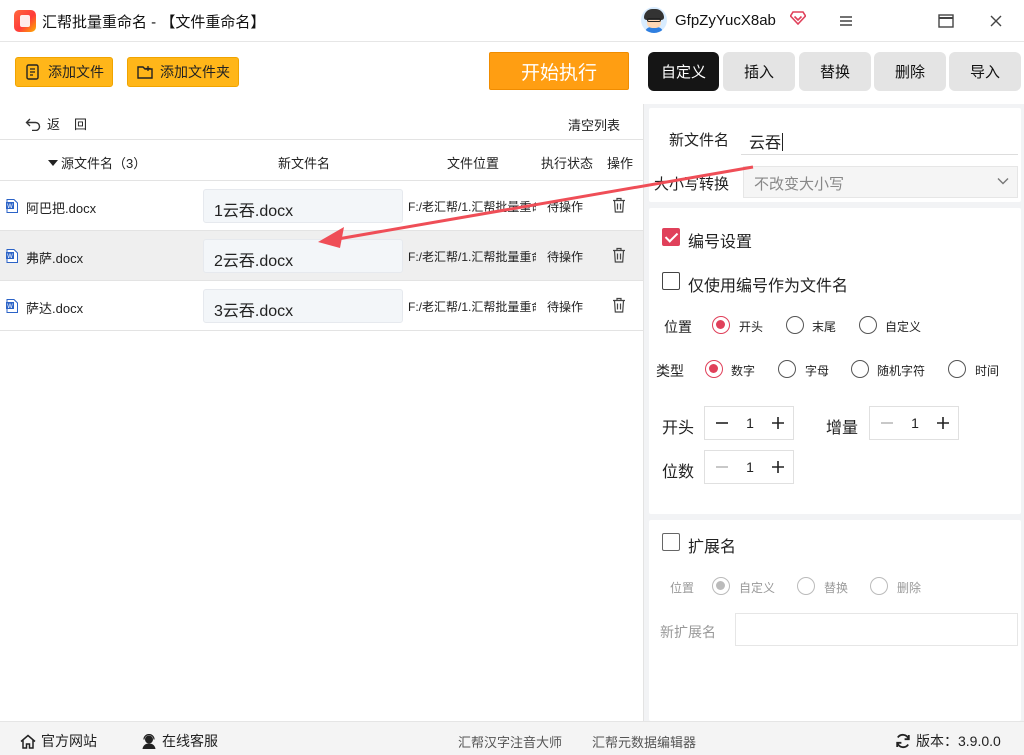 Image resolution: width=1024 pixels, height=755 pixels. Describe the element at coordinates (692, 184) in the screenshot. I see `case-label: 大小写转换` at that location.